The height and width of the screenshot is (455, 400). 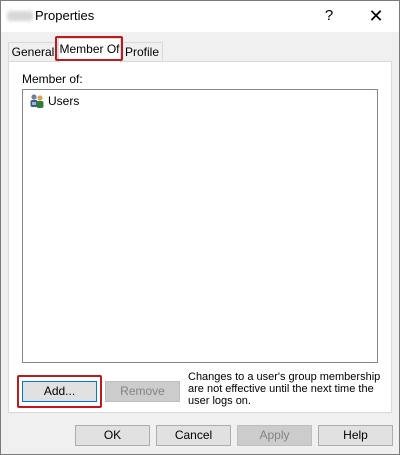 I want to click on tab-general: General, so click(x=33, y=52).